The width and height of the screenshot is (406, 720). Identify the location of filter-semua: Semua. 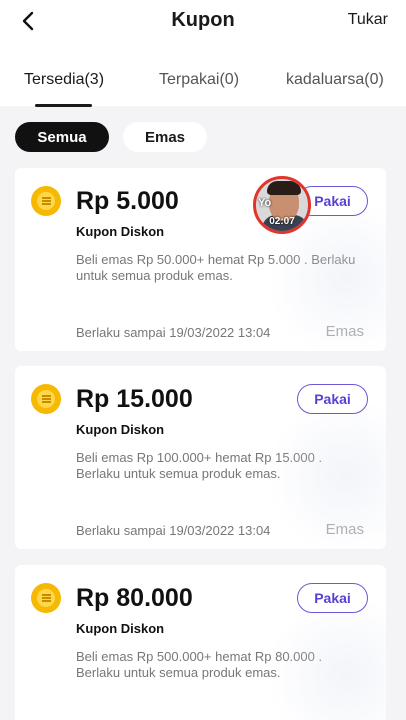
(62, 137).